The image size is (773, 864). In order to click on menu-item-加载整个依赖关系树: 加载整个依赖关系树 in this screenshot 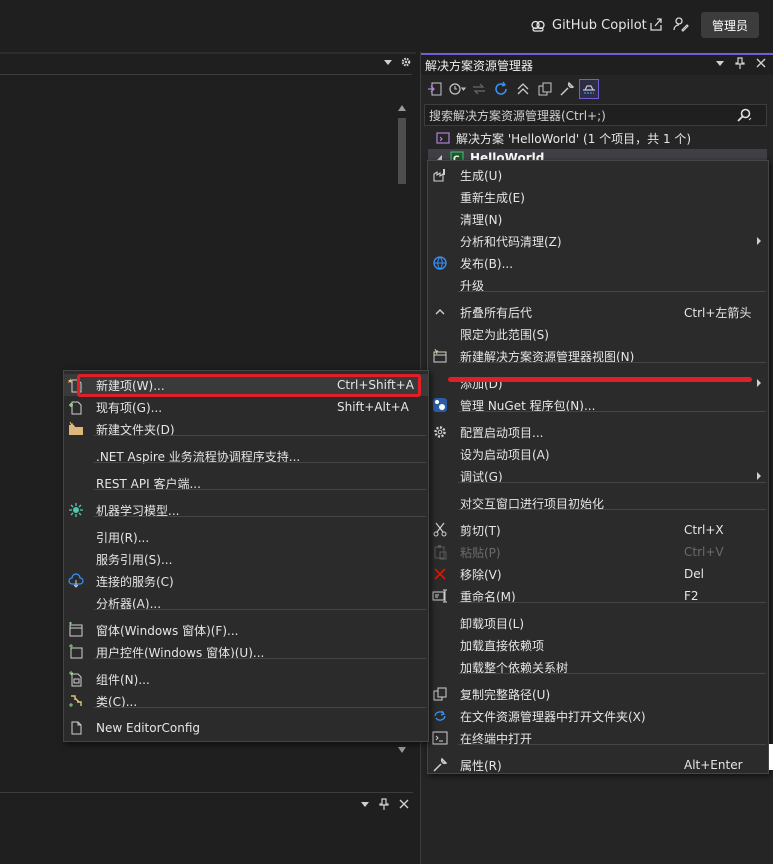, I will do `click(598, 667)`.